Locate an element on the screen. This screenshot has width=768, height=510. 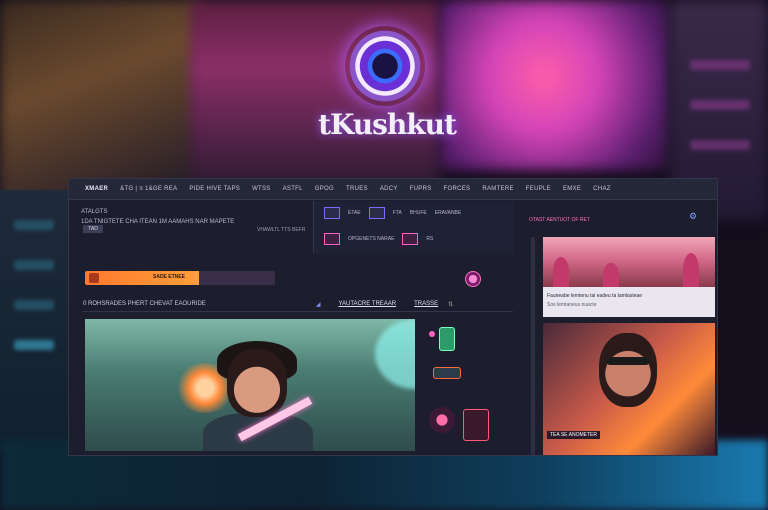
icon-strip-row: OPGENETS NARAE RS is located at coordinates (378, 239).